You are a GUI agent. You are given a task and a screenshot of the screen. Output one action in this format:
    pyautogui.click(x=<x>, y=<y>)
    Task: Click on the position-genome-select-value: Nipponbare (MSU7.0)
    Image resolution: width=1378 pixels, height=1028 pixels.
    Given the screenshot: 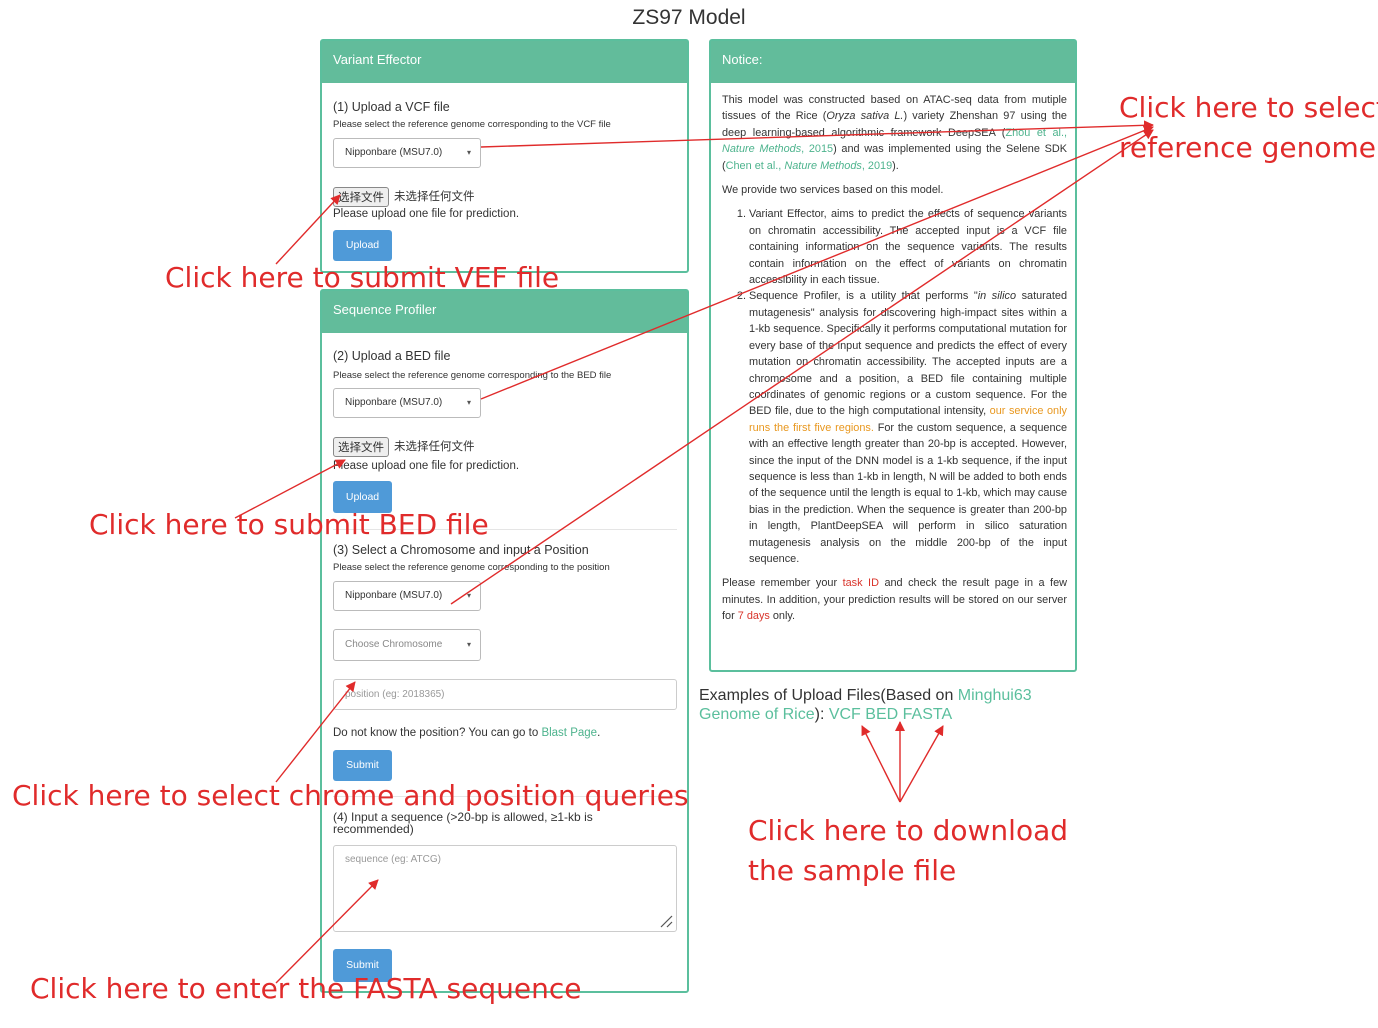 What is the action you would take?
    pyautogui.click(x=394, y=595)
    